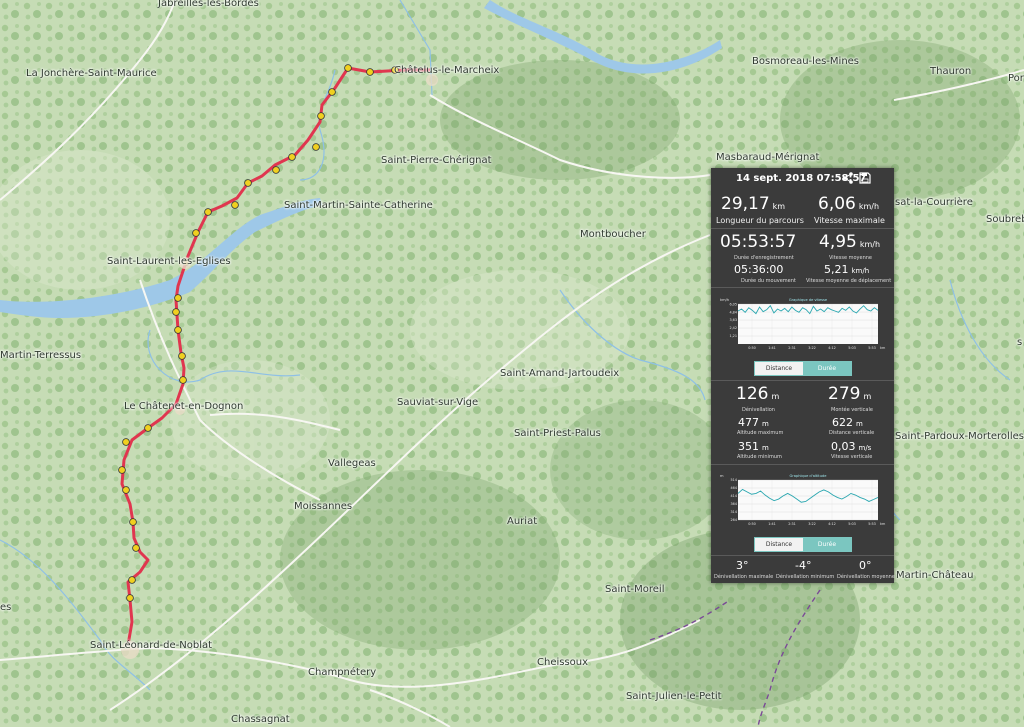 This screenshot has height=727, width=1024. What do you see at coordinates (724, 300) in the screenshot?
I see `chart-y-unit: km/h` at bounding box center [724, 300].